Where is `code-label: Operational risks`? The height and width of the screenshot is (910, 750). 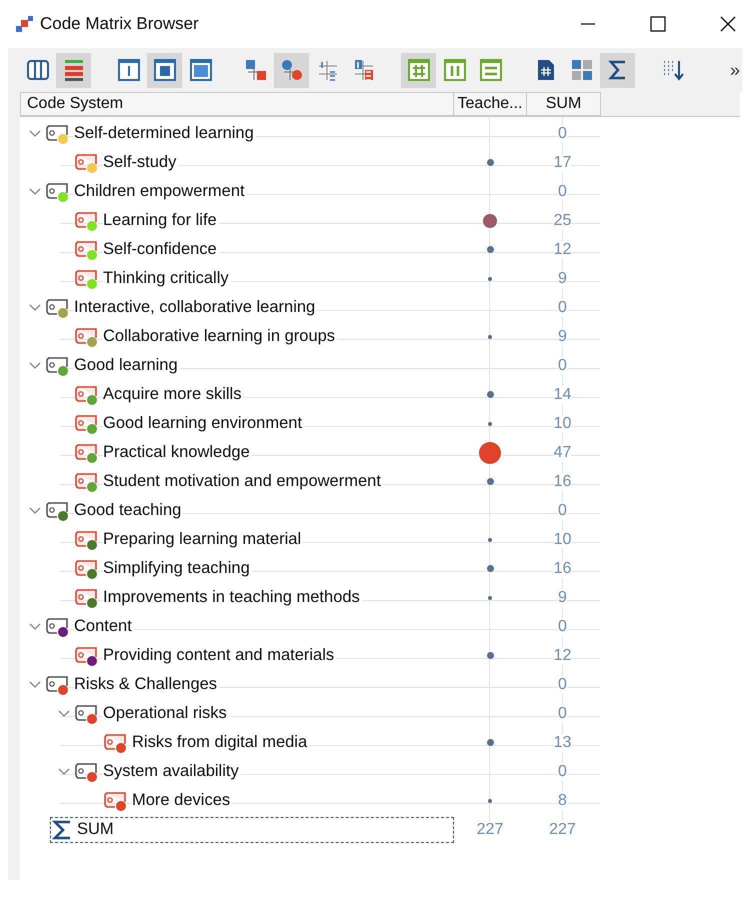 code-label: Operational risks is located at coordinates (166, 713).